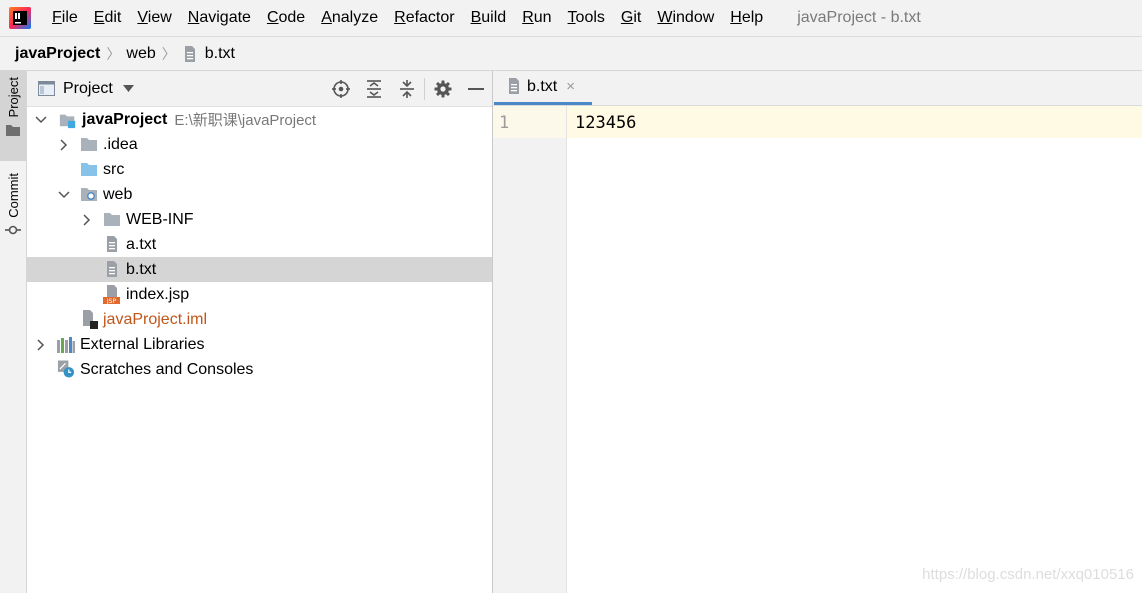 This screenshot has height=593, width=1142. Describe the element at coordinates (504, 123) in the screenshot. I see `line-number: 1` at that location.